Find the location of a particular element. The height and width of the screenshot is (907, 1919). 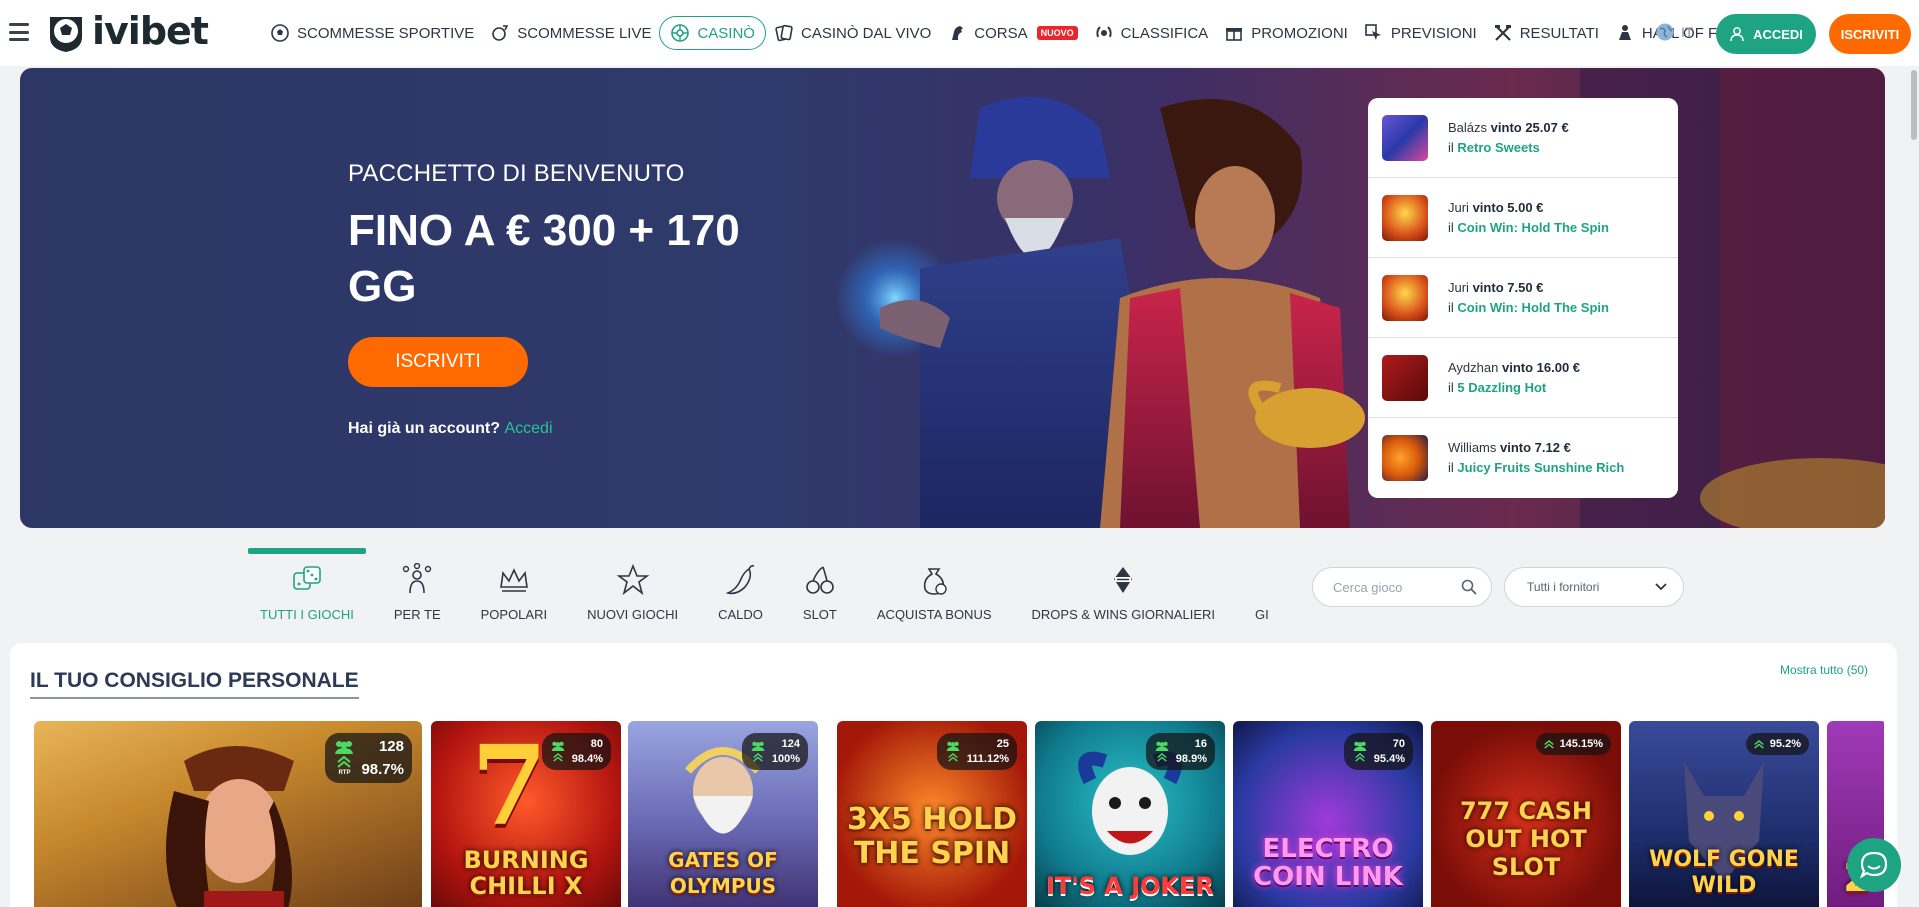

game-card-cash-out-hot-slot: 777 CASH OUT HOT SLOT 145.15% is located at coordinates (1526, 814).